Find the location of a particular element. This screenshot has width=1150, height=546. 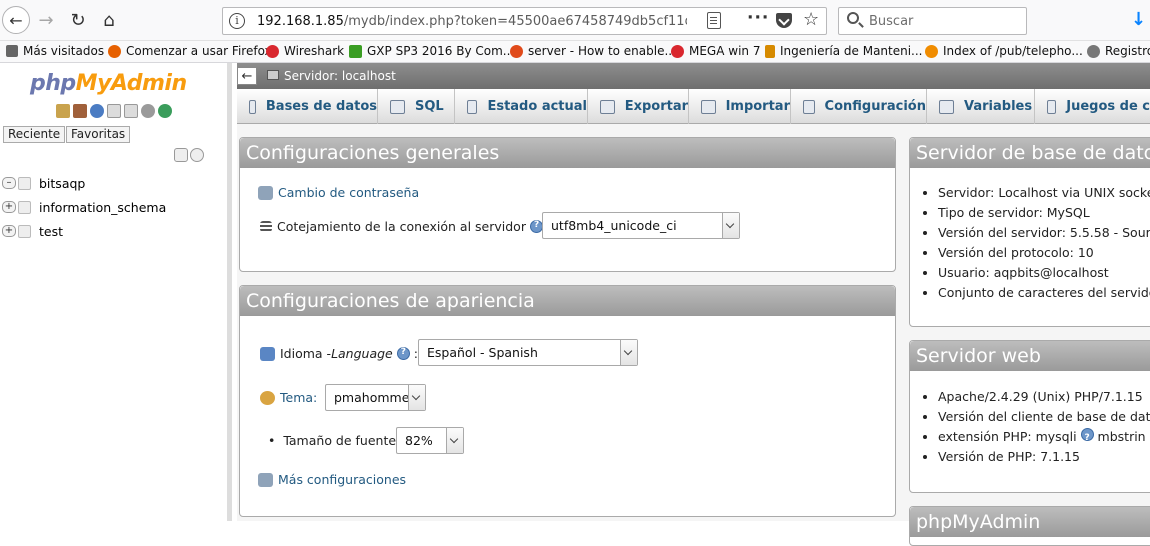

bookmark-item: Más visitados is located at coordinates (55, 51).